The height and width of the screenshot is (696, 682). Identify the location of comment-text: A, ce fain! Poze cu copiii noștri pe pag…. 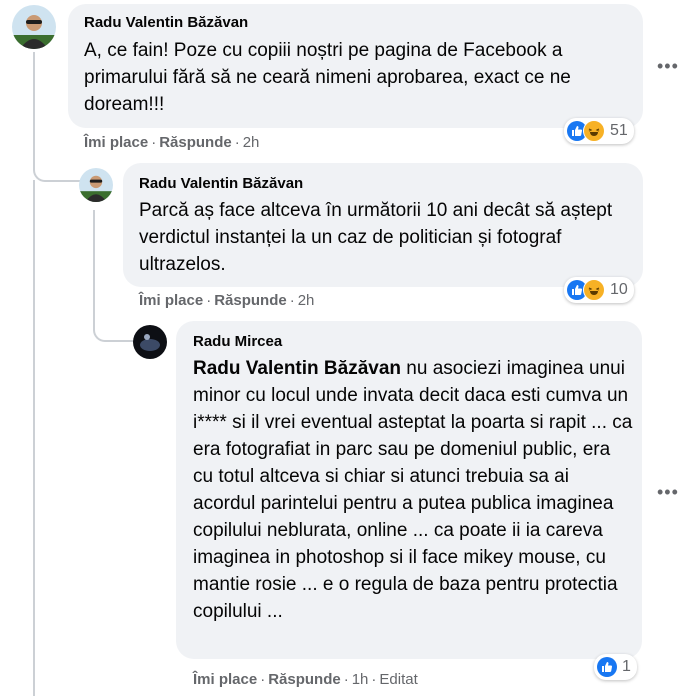
(327, 77).